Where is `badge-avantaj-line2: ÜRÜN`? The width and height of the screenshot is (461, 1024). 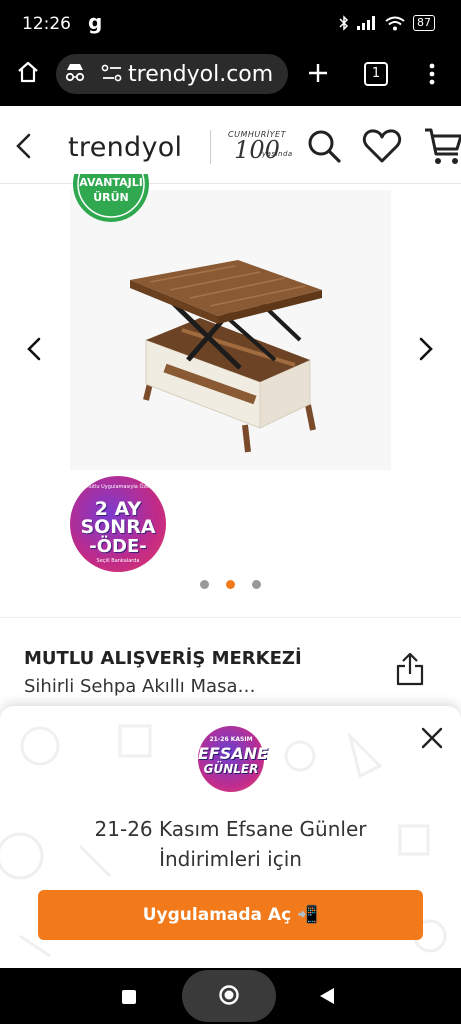 badge-avantaj-line2: ÜRÜN is located at coordinates (111, 197).